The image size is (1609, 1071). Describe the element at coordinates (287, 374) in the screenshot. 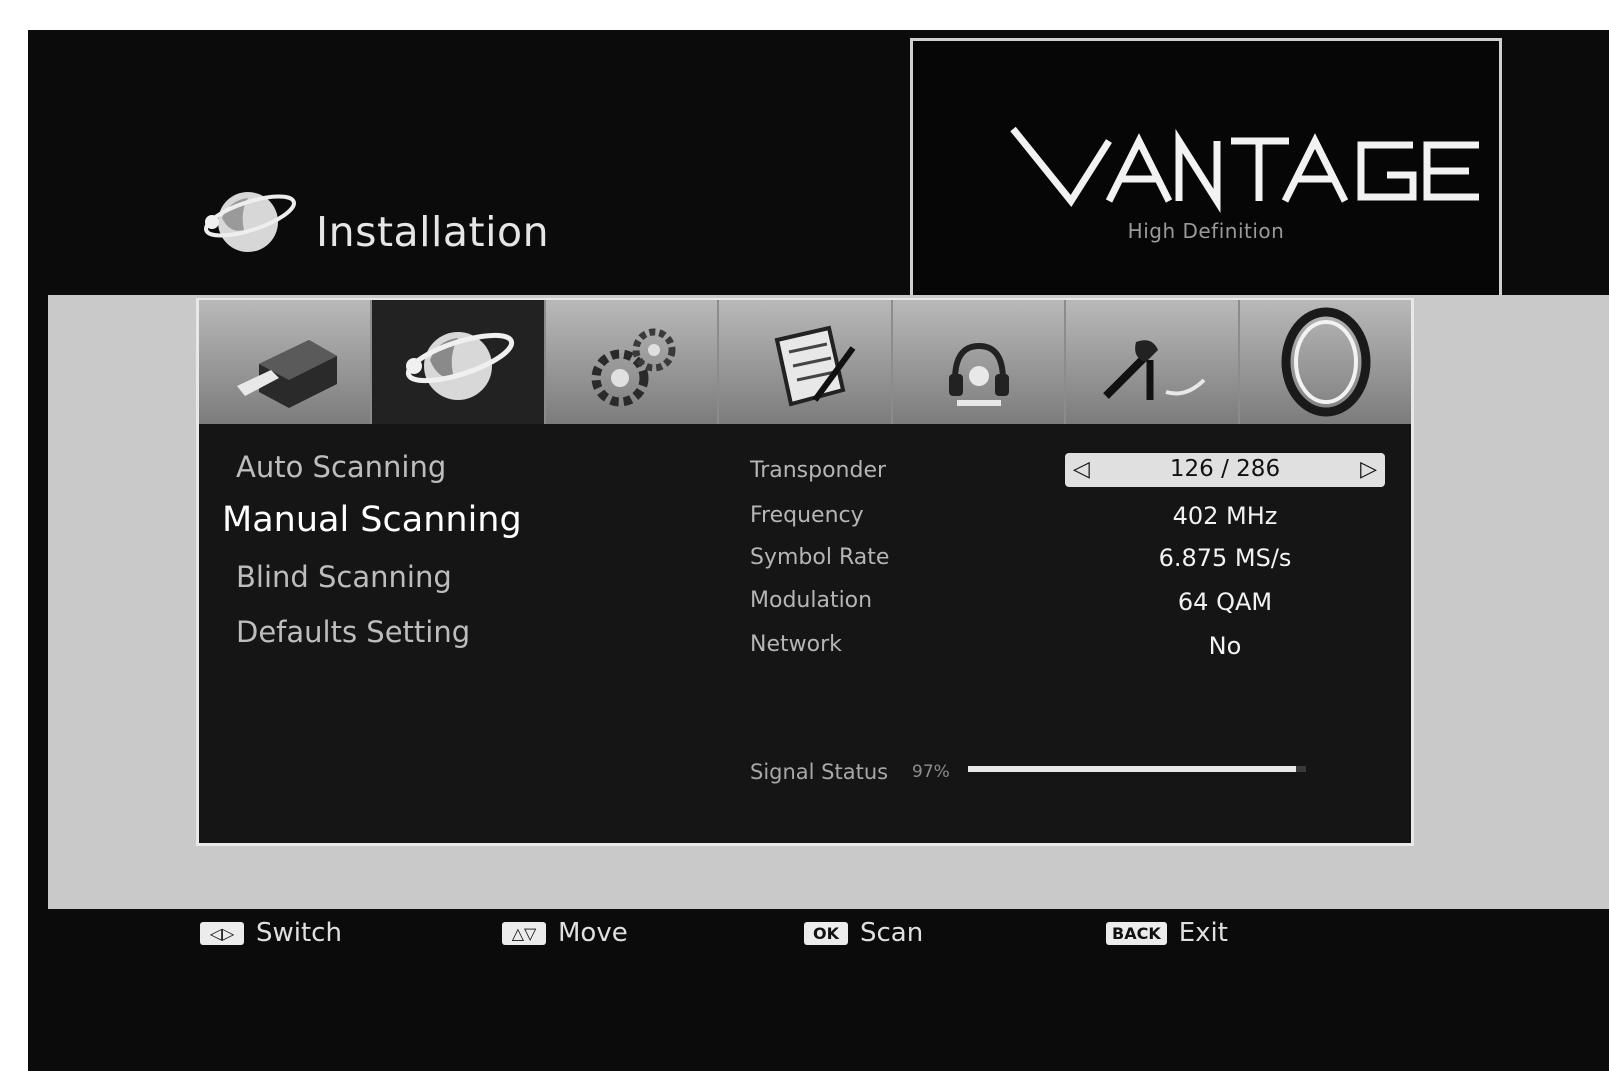

I see `receiver-icon` at that location.